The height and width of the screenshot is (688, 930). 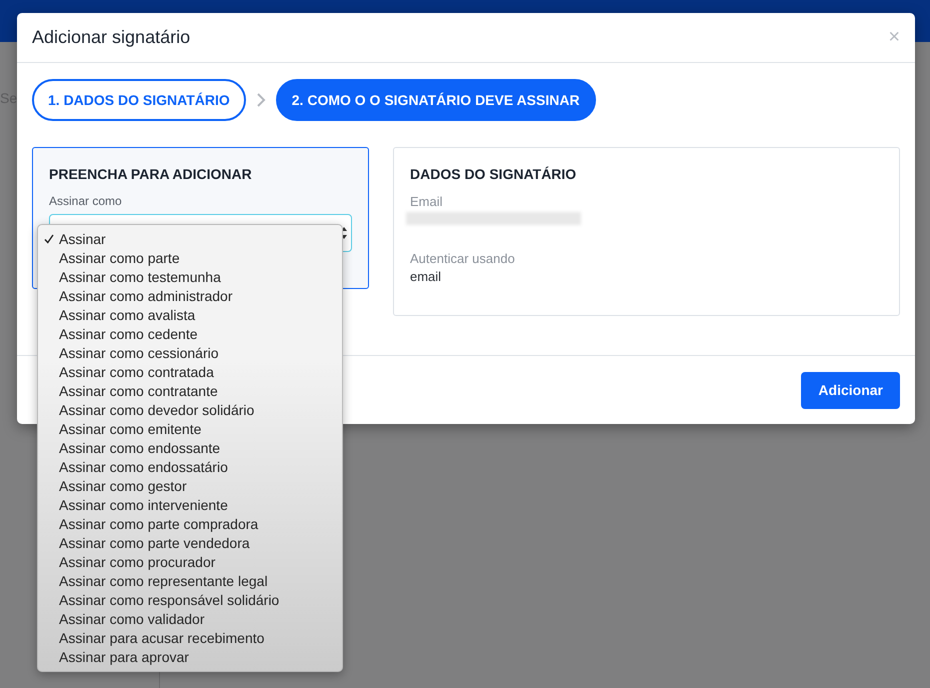 I want to click on dropdown-option: Assinar como interveniente, so click(x=143, y=504).